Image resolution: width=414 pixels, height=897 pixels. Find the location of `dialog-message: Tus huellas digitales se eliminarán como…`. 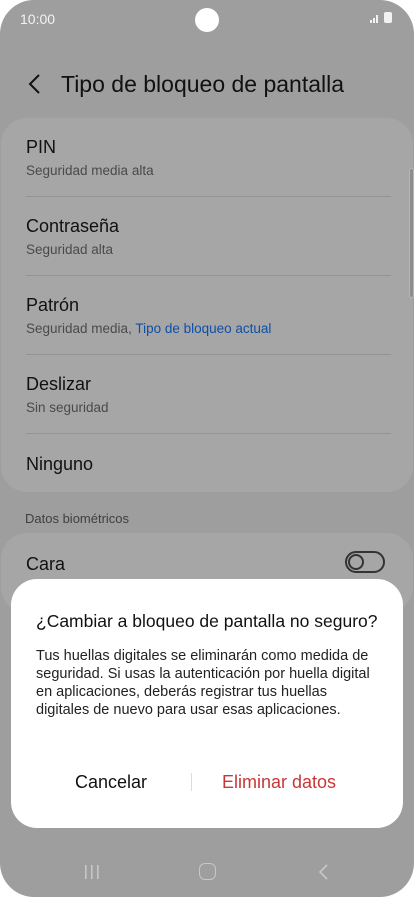

dialog-message: Tus huellas digitales se eliminarán como… is located at coordinates (203, 683).